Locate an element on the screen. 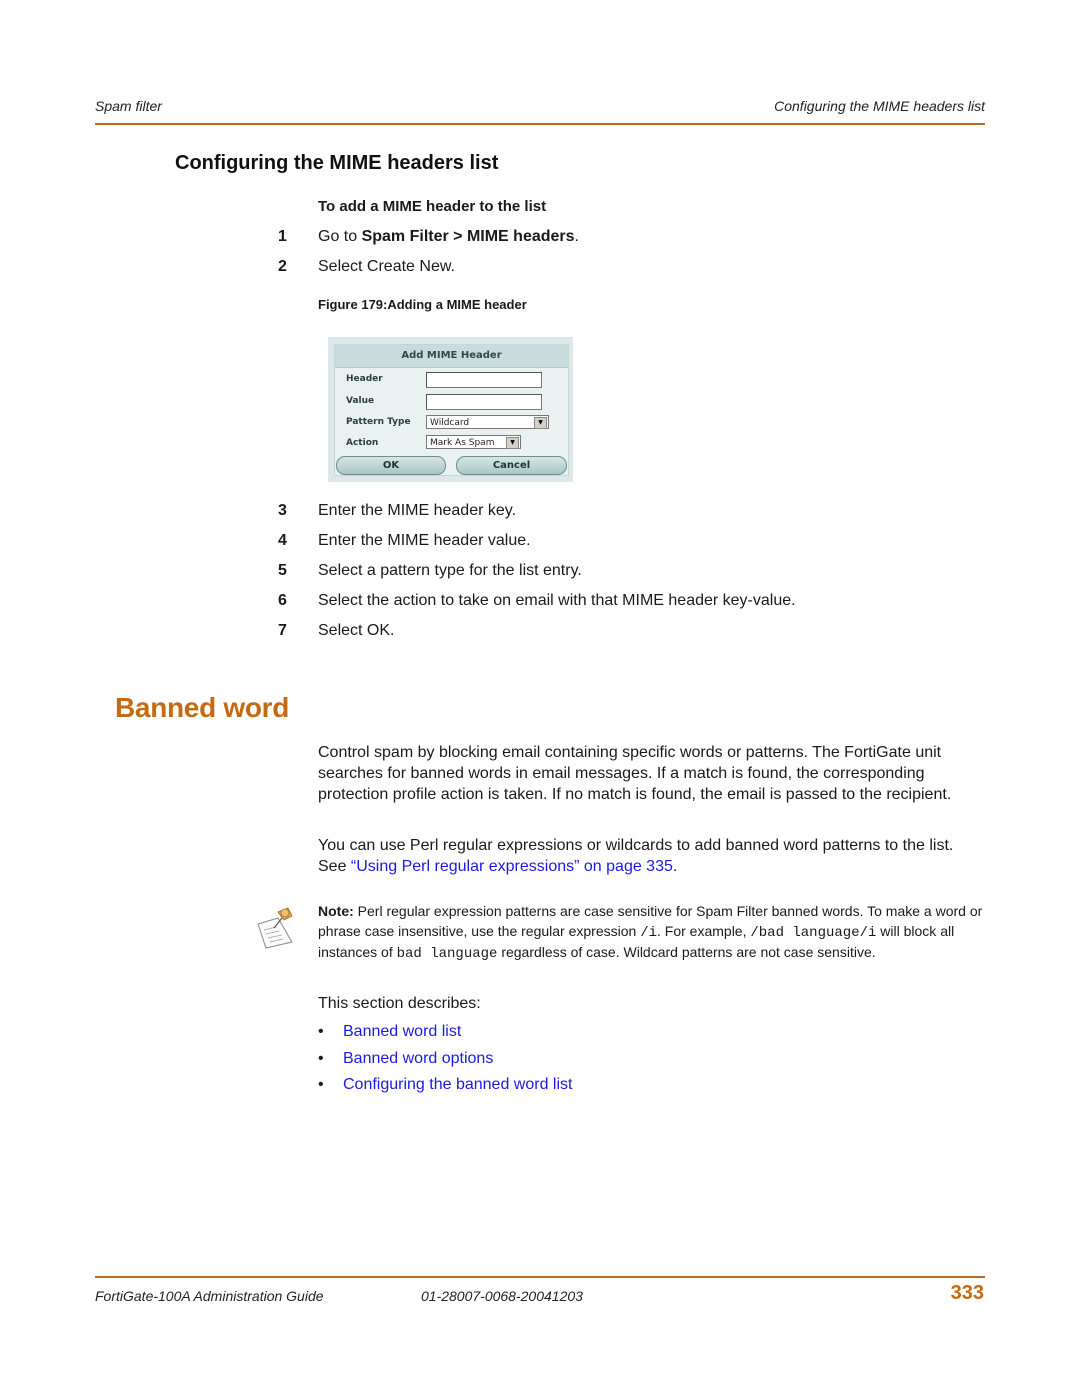 Image resolution: width=1080 pixels, height=1397 pixels. value-label: Value is located at coordinates (360, 401).